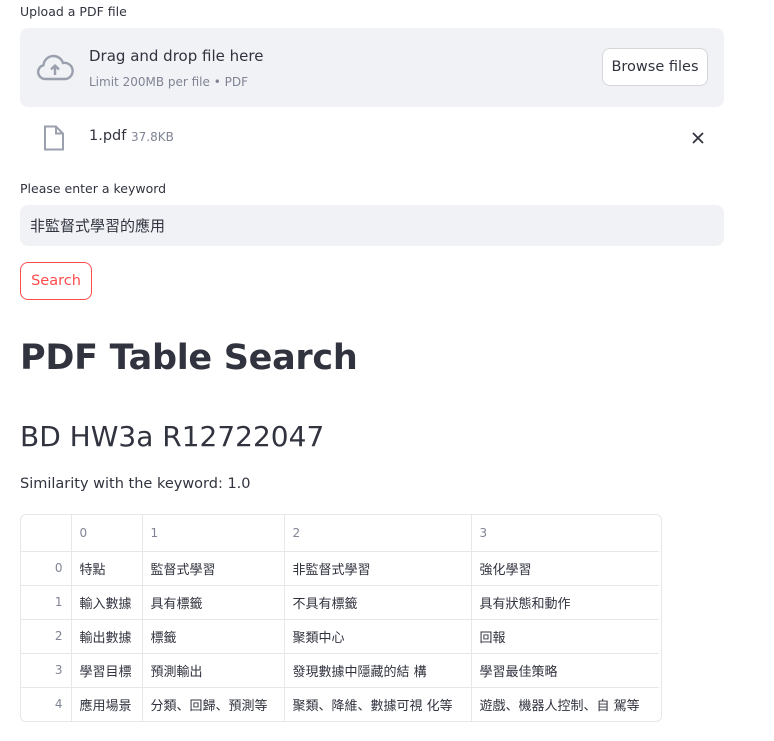 This screenshot has width=774, height=741. What do you see at coordinates (176, 56) in the screenshot?
I see `dropzone-title: Drag and drop file here` at bounding box center [176, 56].